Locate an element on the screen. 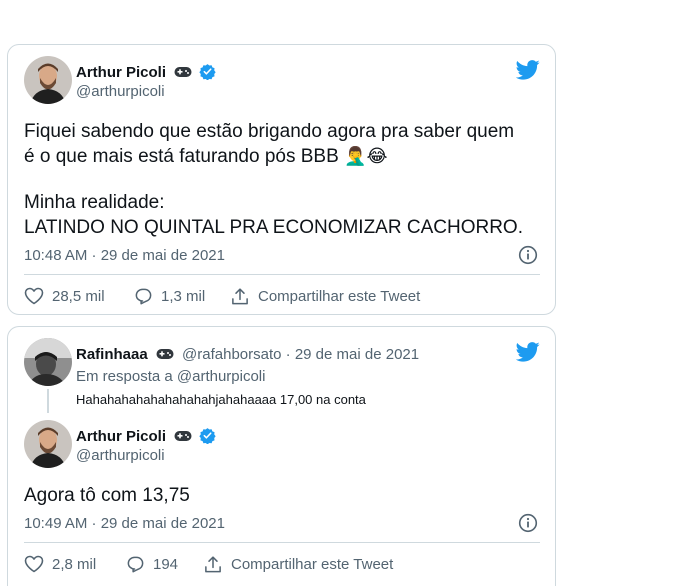 Image resolution: width=684 pixels, height=586 pixels. like-button: 2,8 mil is located at coordinates (60, 564).